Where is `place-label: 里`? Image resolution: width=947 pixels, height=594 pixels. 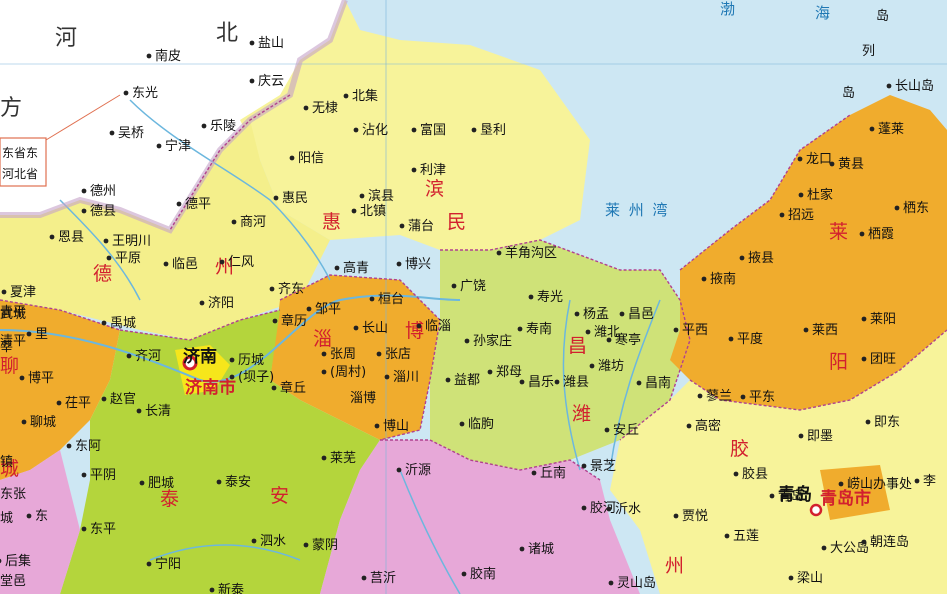 place-label: 里 is located at coordinates (41, 334).